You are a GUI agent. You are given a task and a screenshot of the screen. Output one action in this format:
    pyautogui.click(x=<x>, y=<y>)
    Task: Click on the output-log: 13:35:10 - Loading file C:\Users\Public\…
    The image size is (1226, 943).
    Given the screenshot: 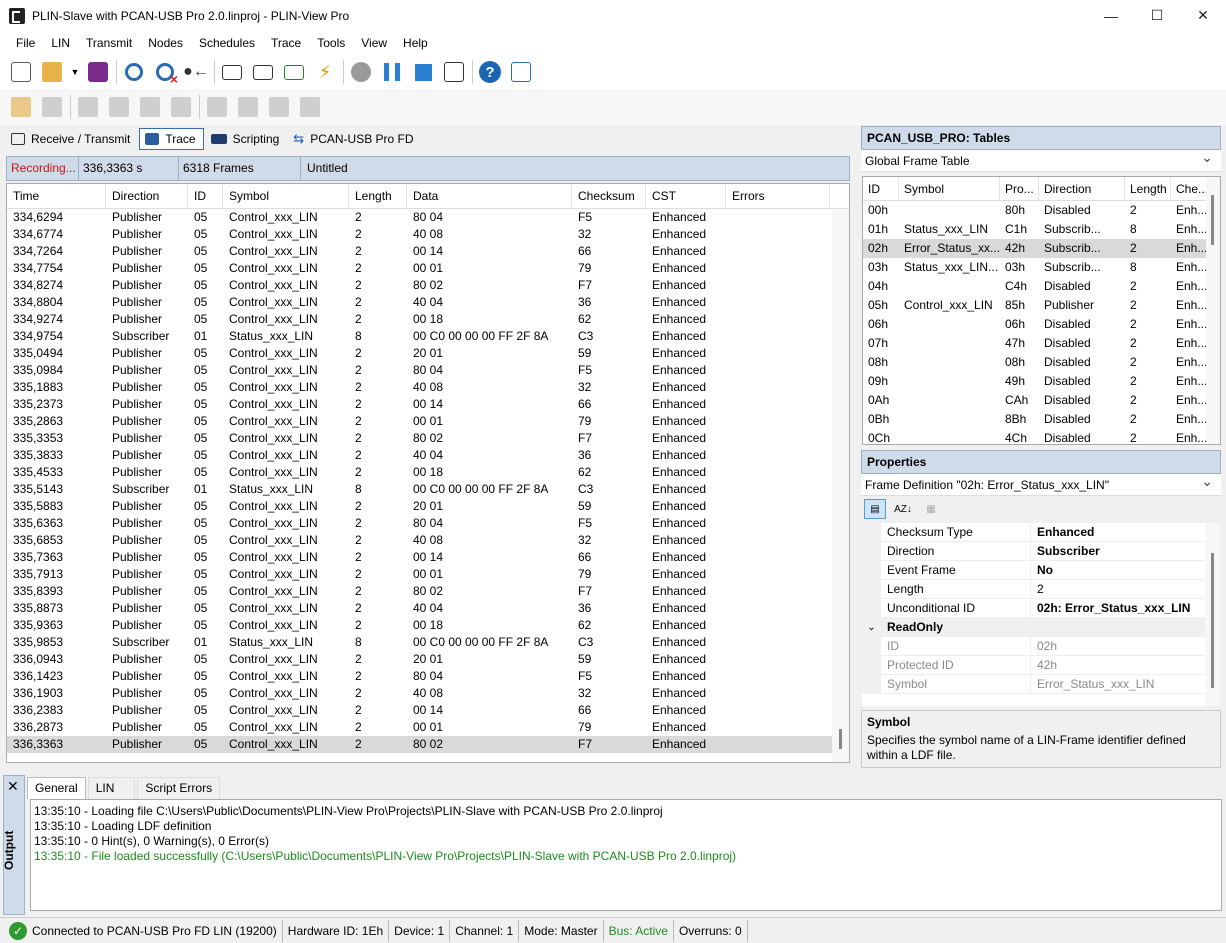 What is the action you would take?
    pyautogui.click(x=626, y=855)
    